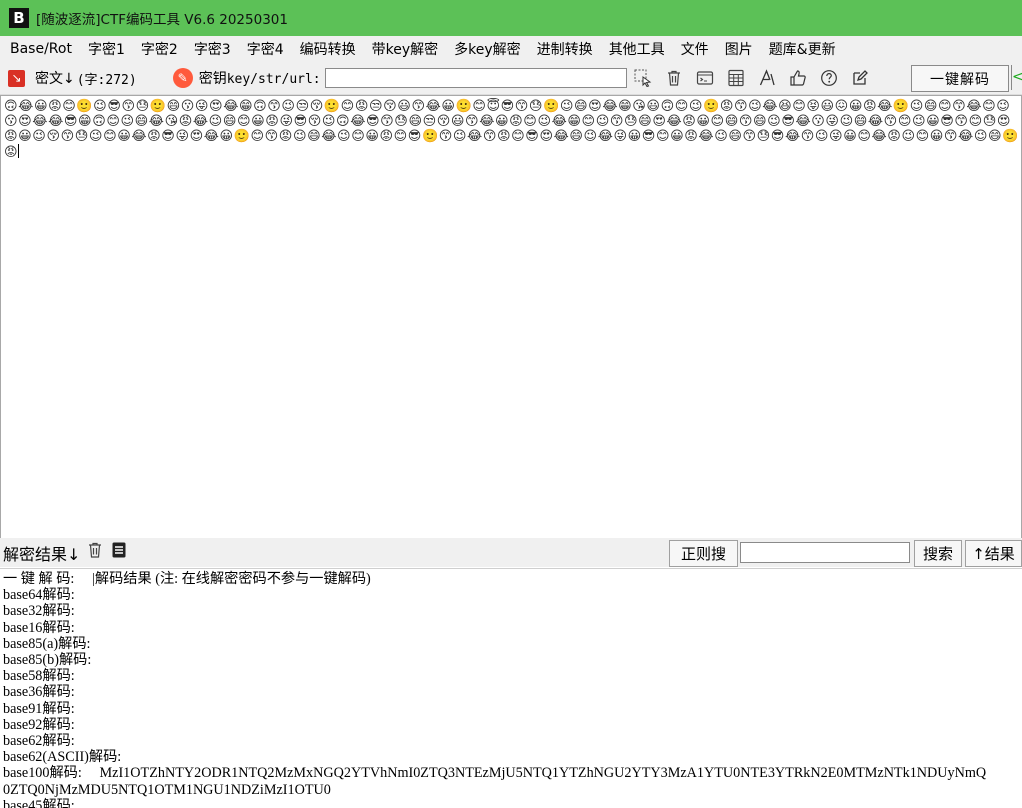 The width and height of the screenshot is (1022, 808). I want to click on result-row: base16解码:, so click(512, 628).